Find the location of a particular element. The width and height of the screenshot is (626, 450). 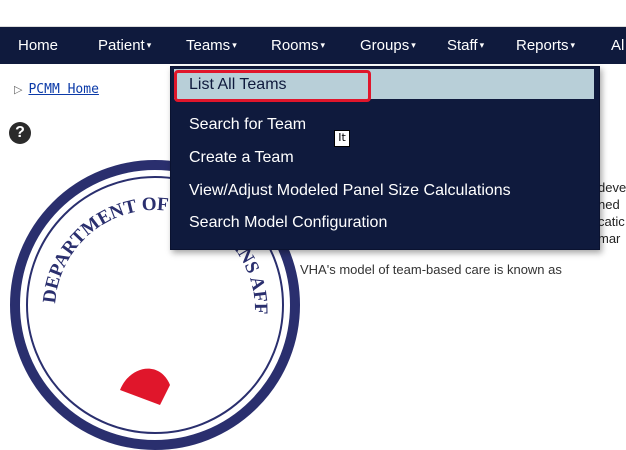

nav-staff: Staff ▾ is located at coordinates (465, 45).